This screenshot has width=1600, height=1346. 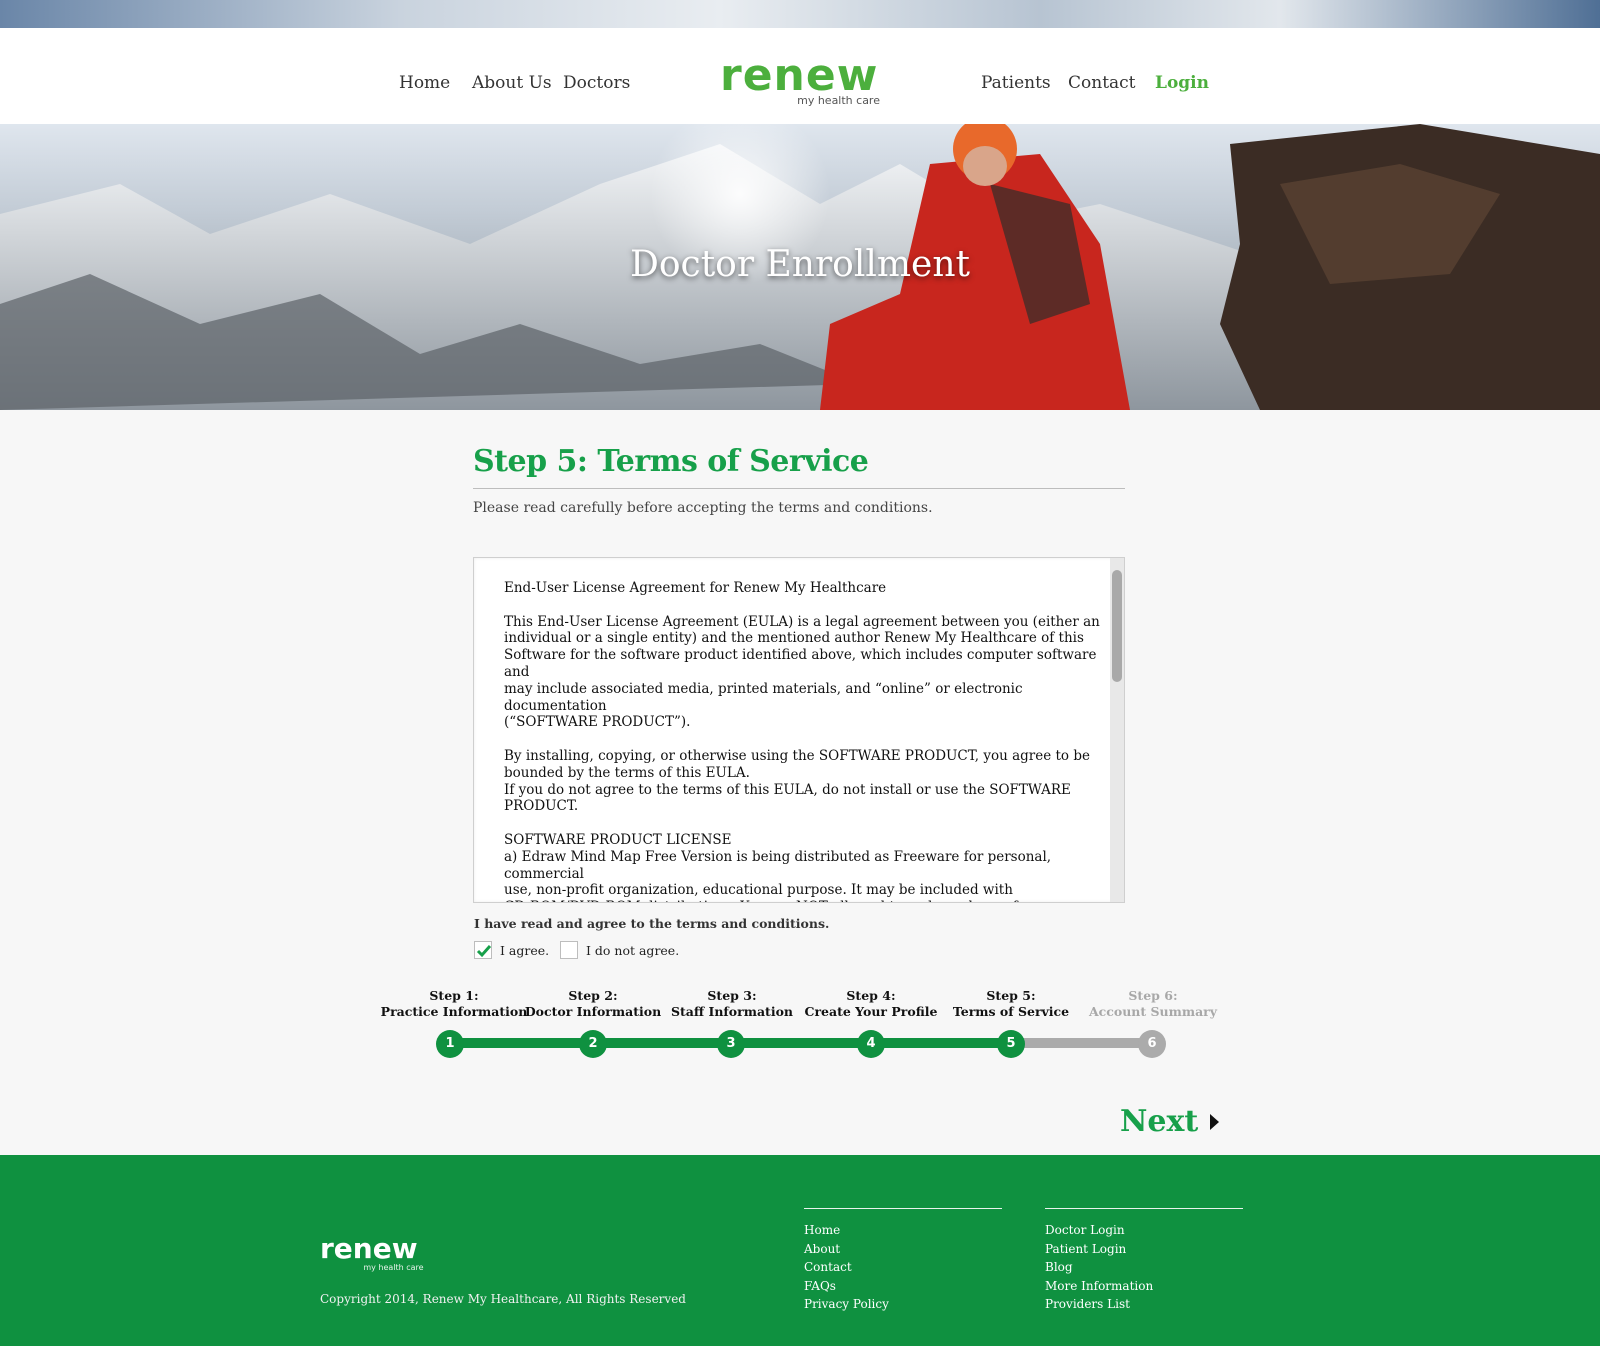 I want to click on progress-step-label-6: Step 6: Account Summary, so click(x=1153, y=1004).